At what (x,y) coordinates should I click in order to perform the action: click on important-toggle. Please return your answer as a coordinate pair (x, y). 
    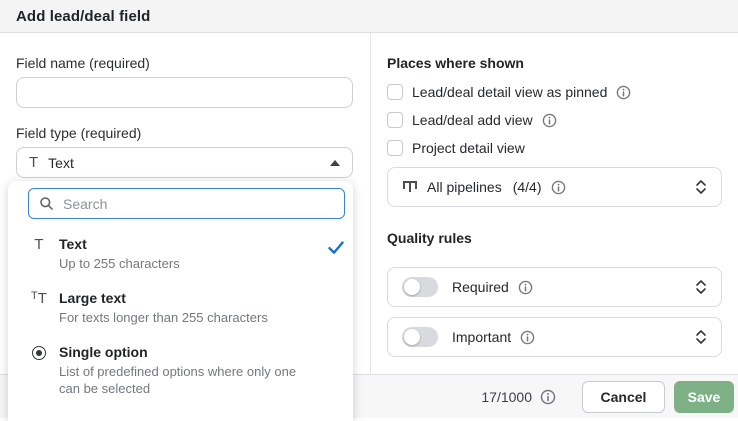
    Looking at the image, I should click on (420, 337).